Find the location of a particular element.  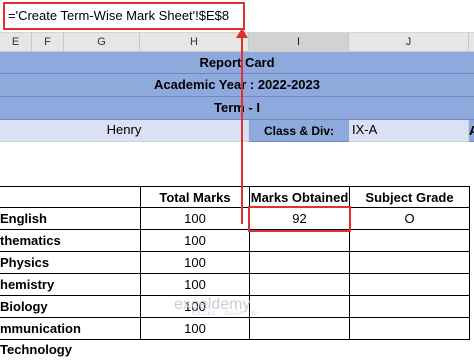

watermark-logo: exceldemy EXCEL · DATA · BI is located at coordinates (217, 306).